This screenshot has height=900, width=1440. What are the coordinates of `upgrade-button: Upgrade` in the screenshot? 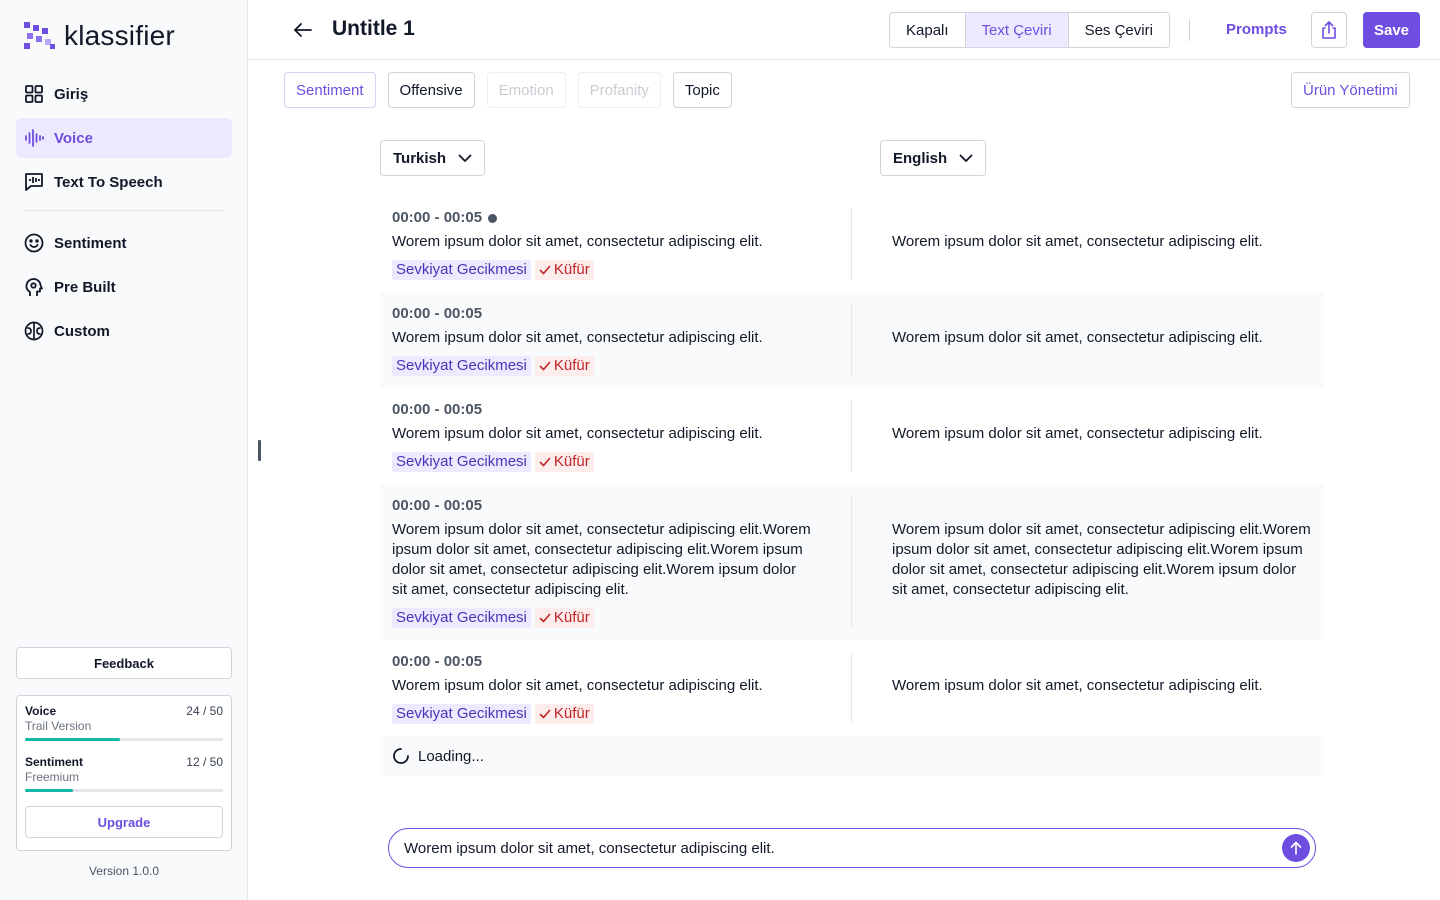 It's located at (124, 822).